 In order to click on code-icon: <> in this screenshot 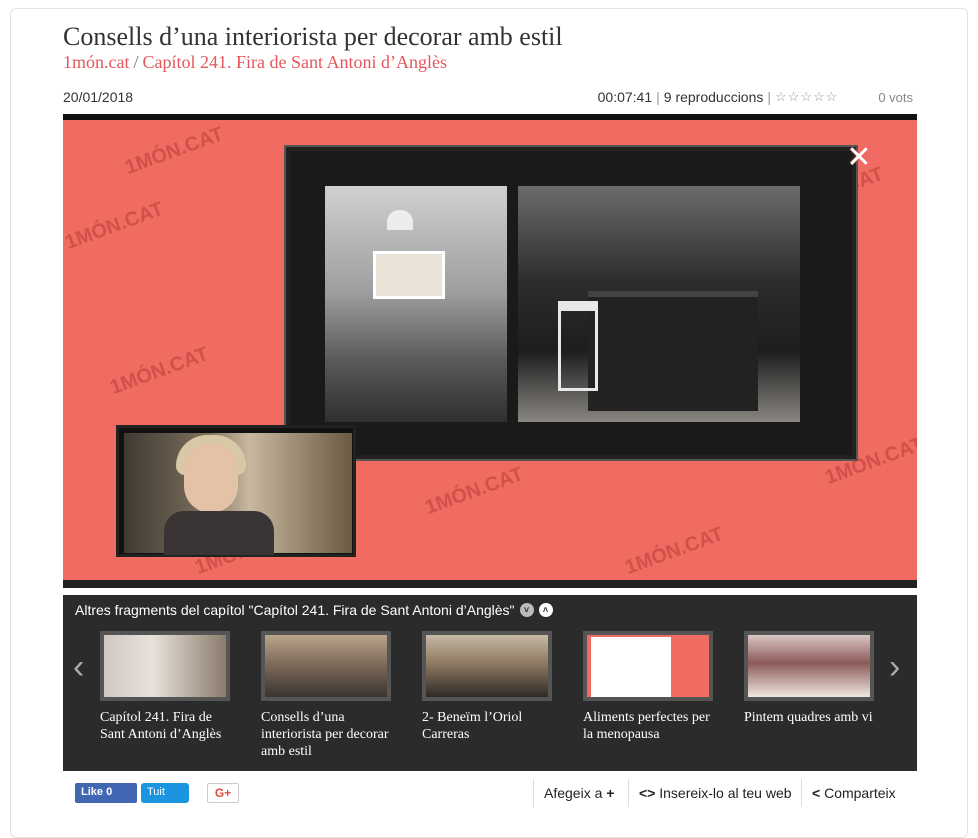, I will do `click(647, 793)`.